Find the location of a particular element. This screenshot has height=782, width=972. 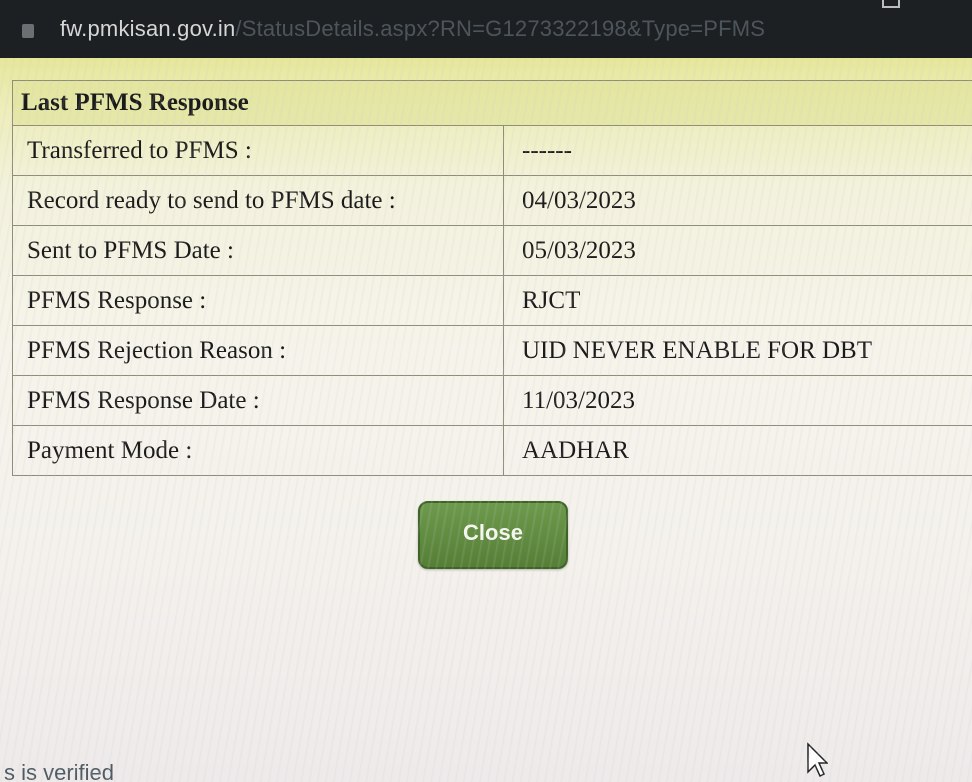

row-label: Record ready to send to PFMS date : is located at coordinates (258, 200).